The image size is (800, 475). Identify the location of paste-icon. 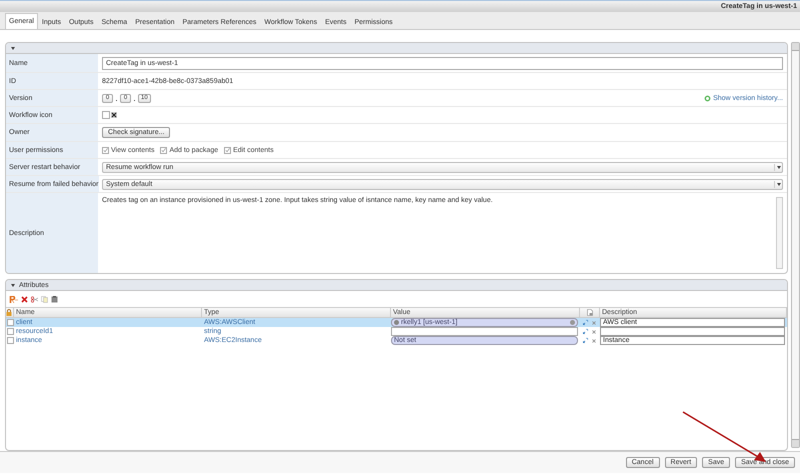
(54, 299).